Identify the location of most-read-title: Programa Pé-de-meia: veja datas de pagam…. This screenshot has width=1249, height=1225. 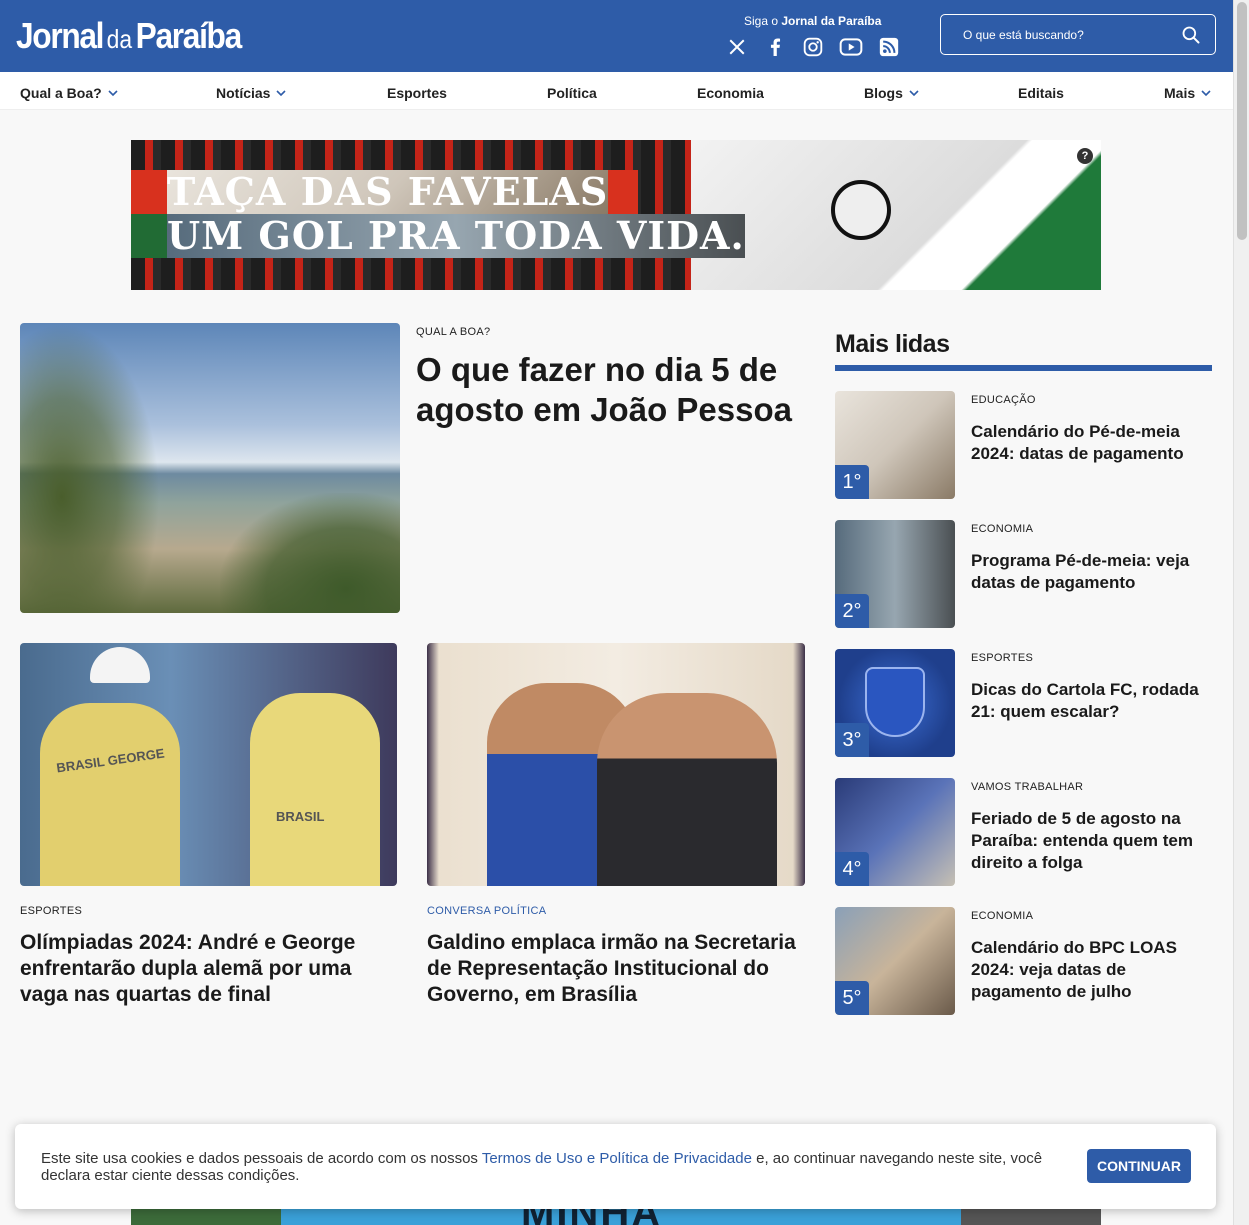
(1093, 572).